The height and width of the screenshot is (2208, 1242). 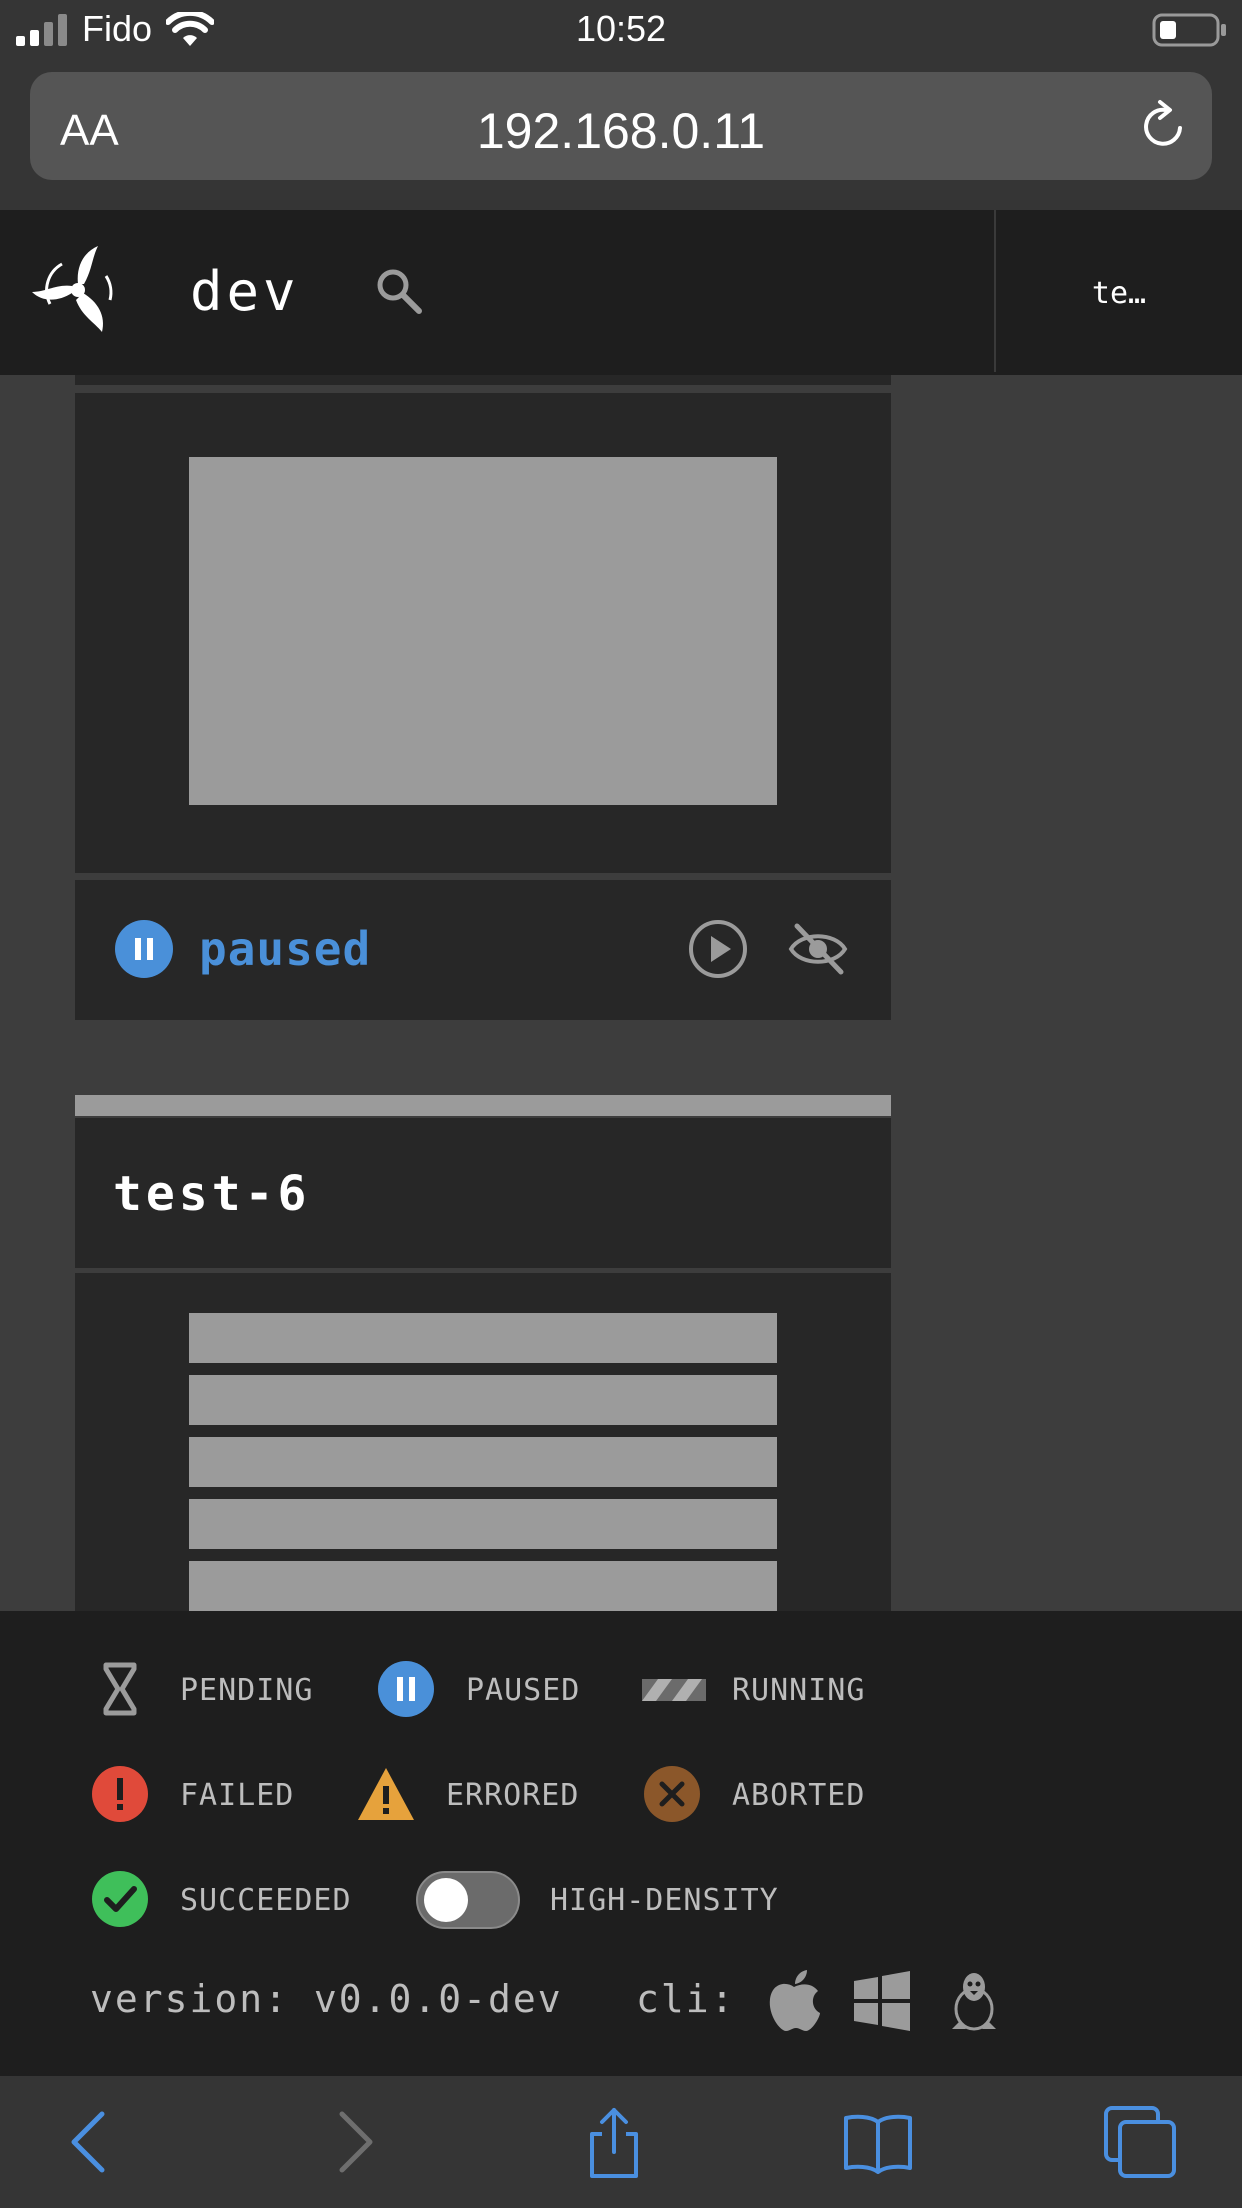 What do you see at coordinates (799, 1690) in the screenshot?
I see `legend-label: RUNNING` at bounding box center [799, 1690].